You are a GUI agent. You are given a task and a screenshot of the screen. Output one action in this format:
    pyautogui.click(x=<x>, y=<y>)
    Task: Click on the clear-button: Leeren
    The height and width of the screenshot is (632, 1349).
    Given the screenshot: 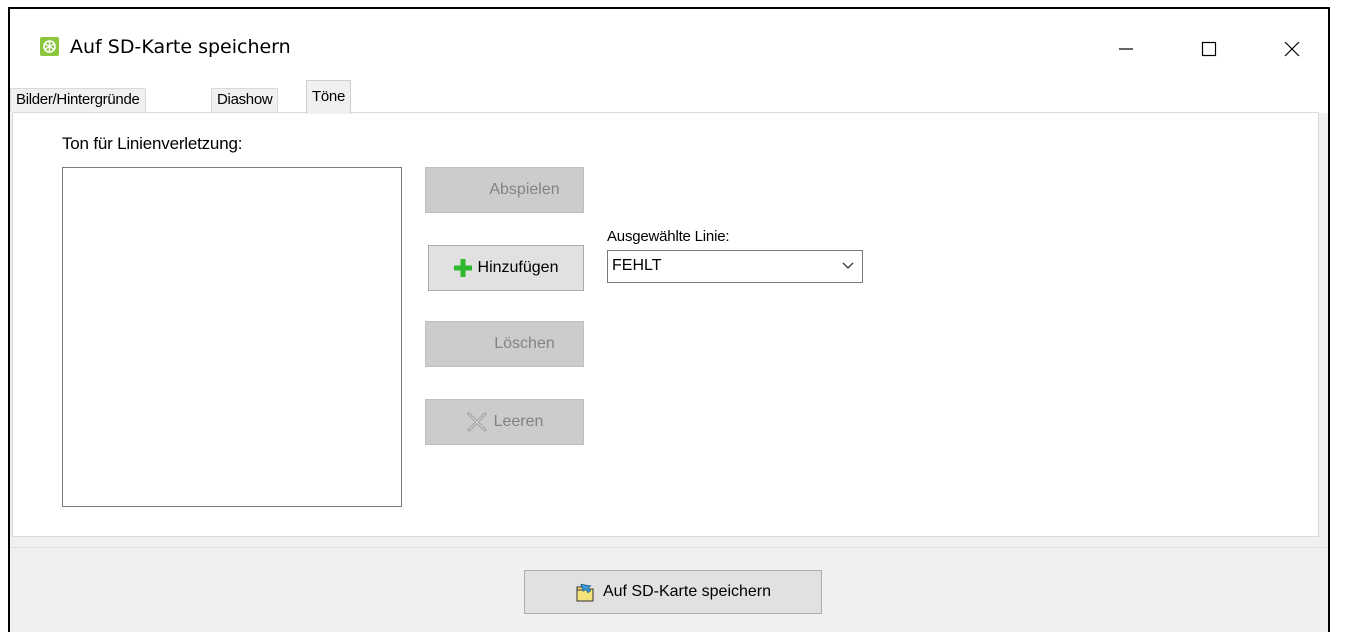 What is the action you would take?
    pyautogui.click(x=504, y=422)
    